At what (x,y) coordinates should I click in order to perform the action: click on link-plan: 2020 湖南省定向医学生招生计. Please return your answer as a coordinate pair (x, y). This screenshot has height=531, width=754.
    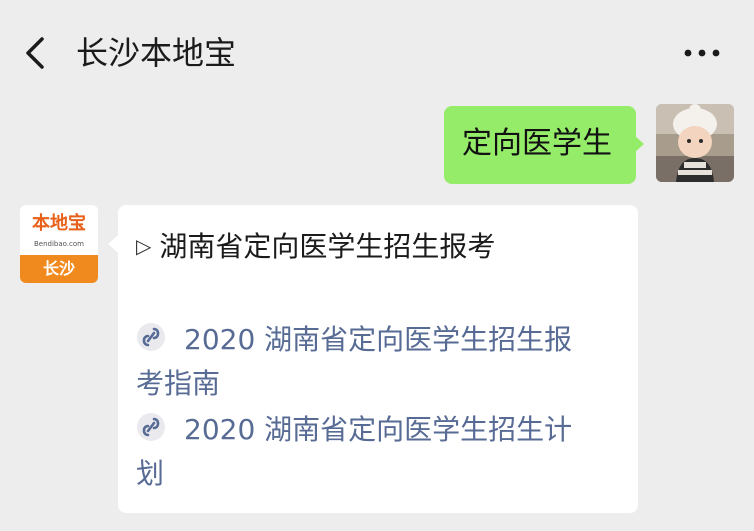
    Looking at the image, I should click on (354, 430).